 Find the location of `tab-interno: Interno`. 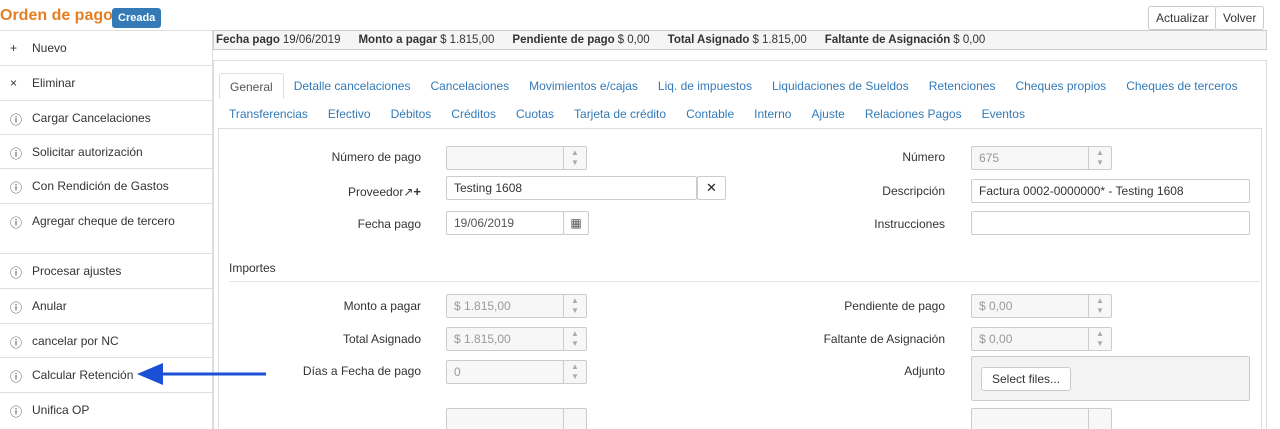

tab-interno: Interno is located at coordinates (772, 114).